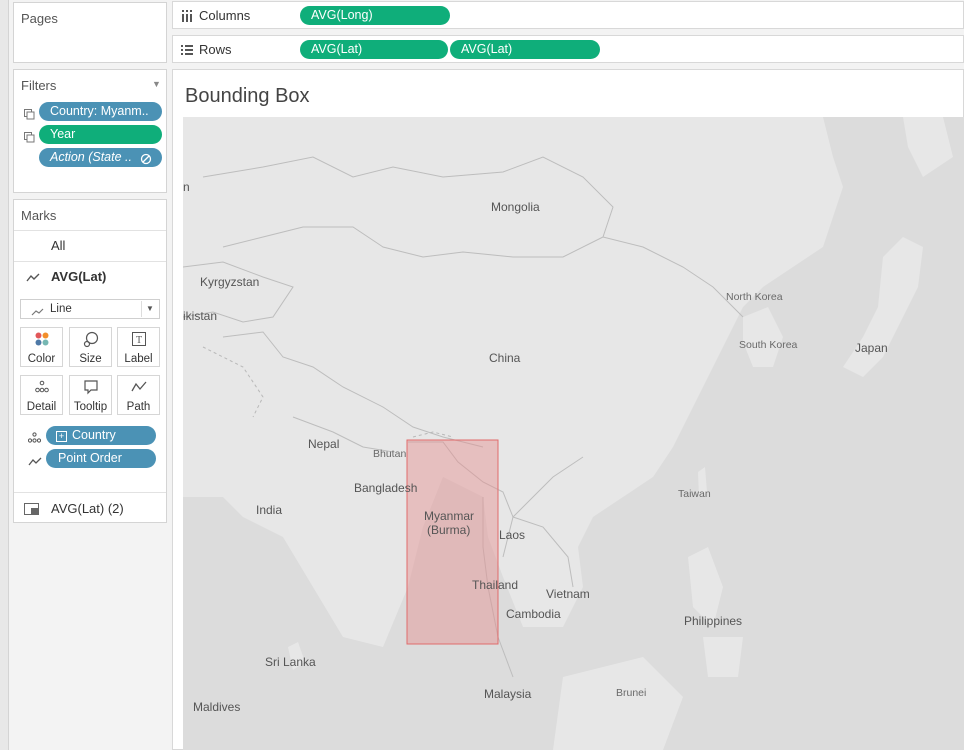 The height and width of the screenshot is (750, 964). I want to click on columns-icon, so click(187, 18).